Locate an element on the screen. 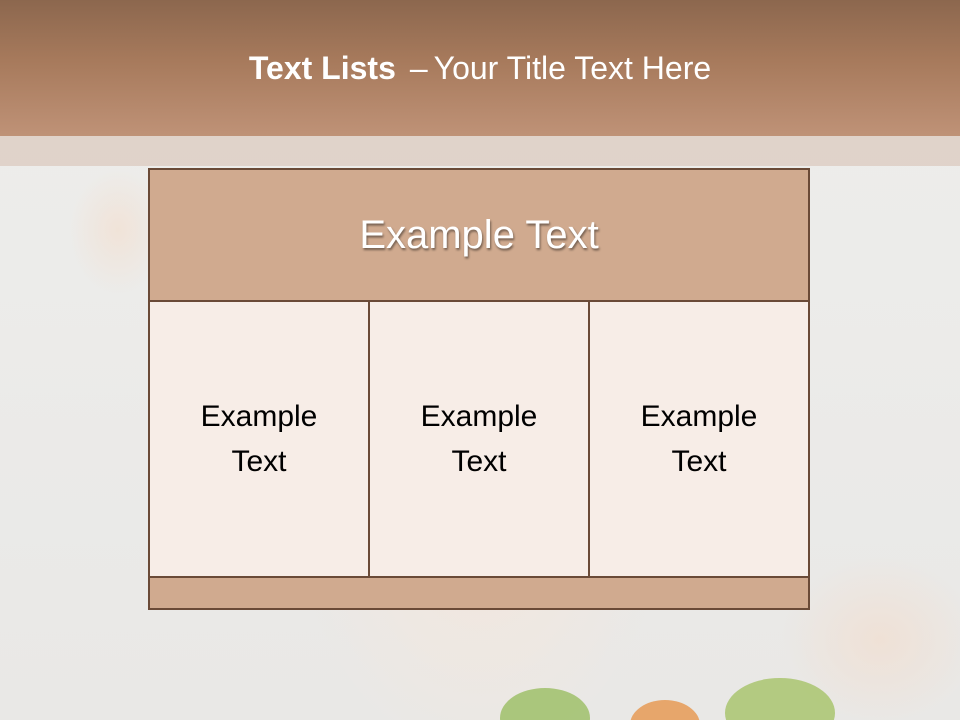  title-subtext: Your Title Text Here is located at coordinates (572, 67).